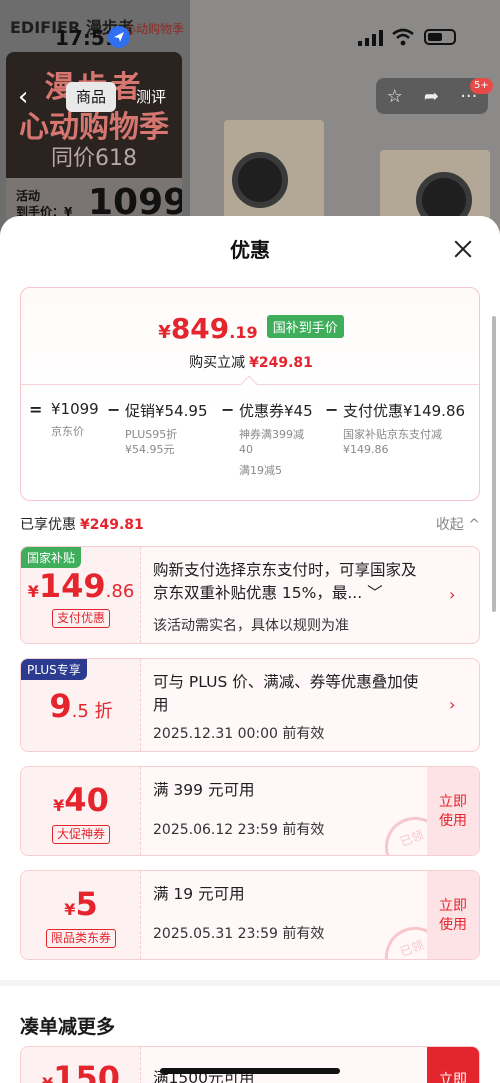 Image resolution: width=500 pixels, height=1083 pixels. What do you see at coordinates (285, 581) in the screenshot?
I see `offer-description: 购新支付选择京东支付时，可享国家及京东双重补贴优惠 15%，最... ﹀` at bounding box center [285, 581].